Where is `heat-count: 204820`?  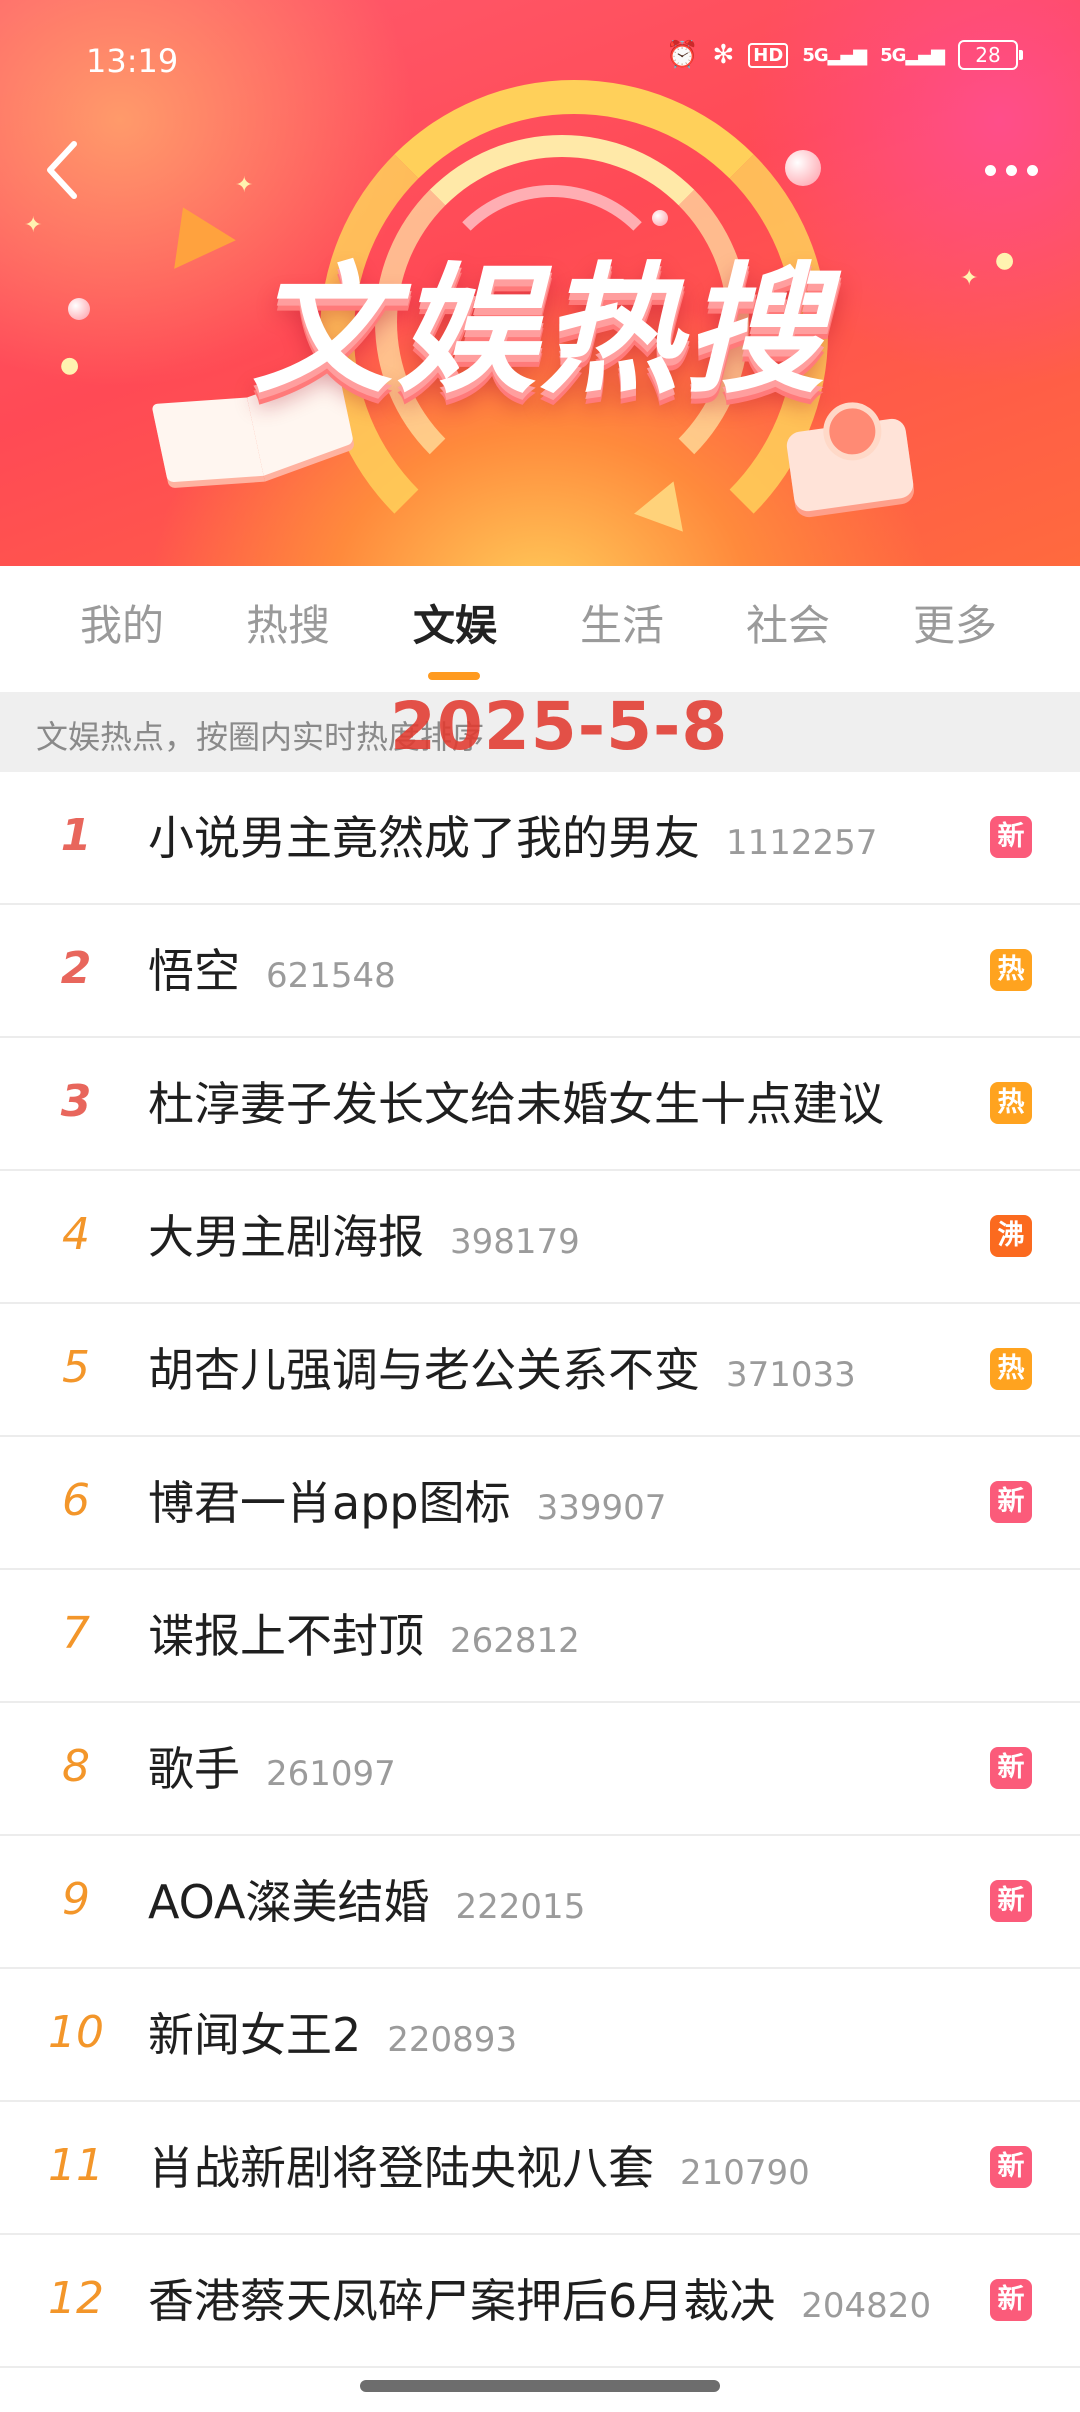 heat-count: 204820 is located at coordinates (866, 2306).